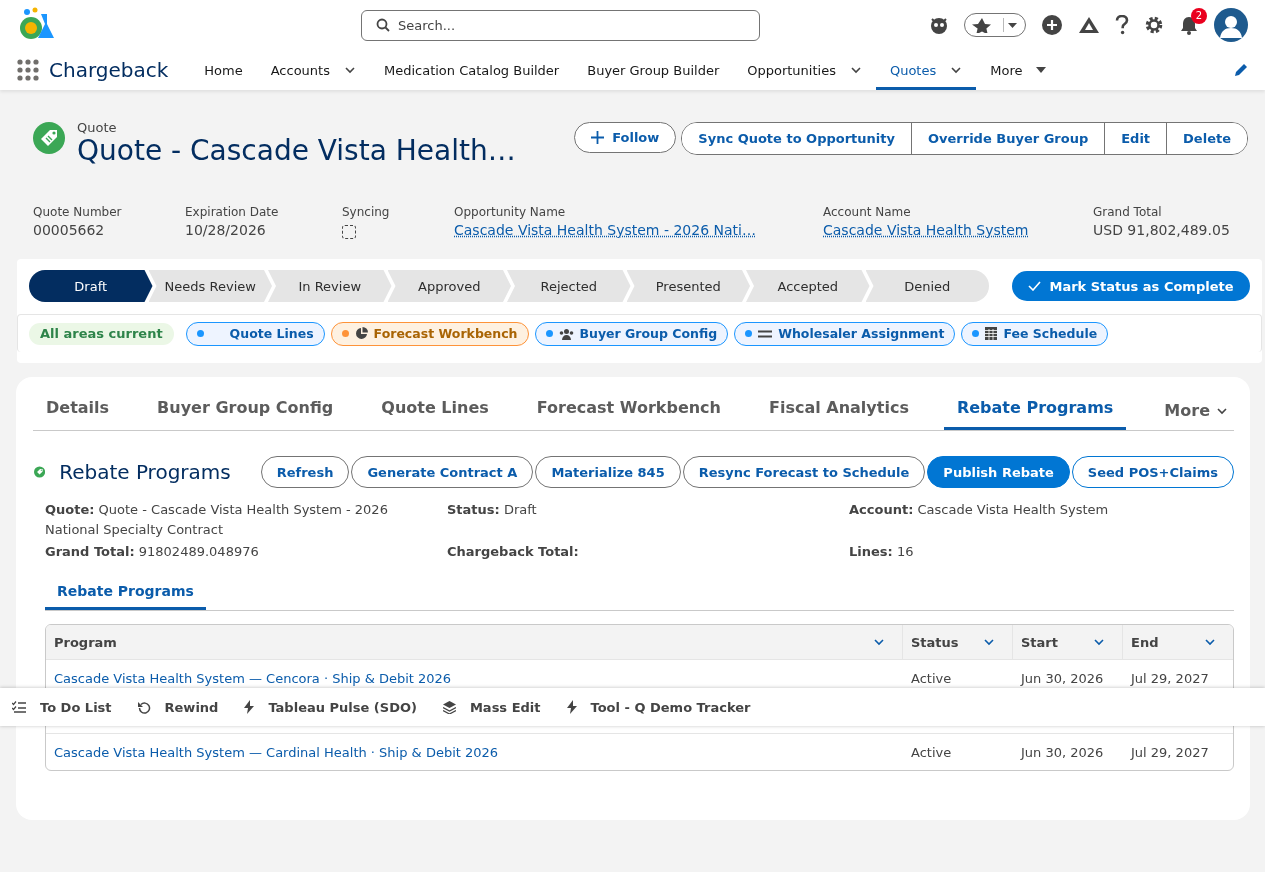 The image size is (1265, 872). Describe the element at coordinates (91, 286) in the screenshot. I see `path-stage: Draft` at that location.